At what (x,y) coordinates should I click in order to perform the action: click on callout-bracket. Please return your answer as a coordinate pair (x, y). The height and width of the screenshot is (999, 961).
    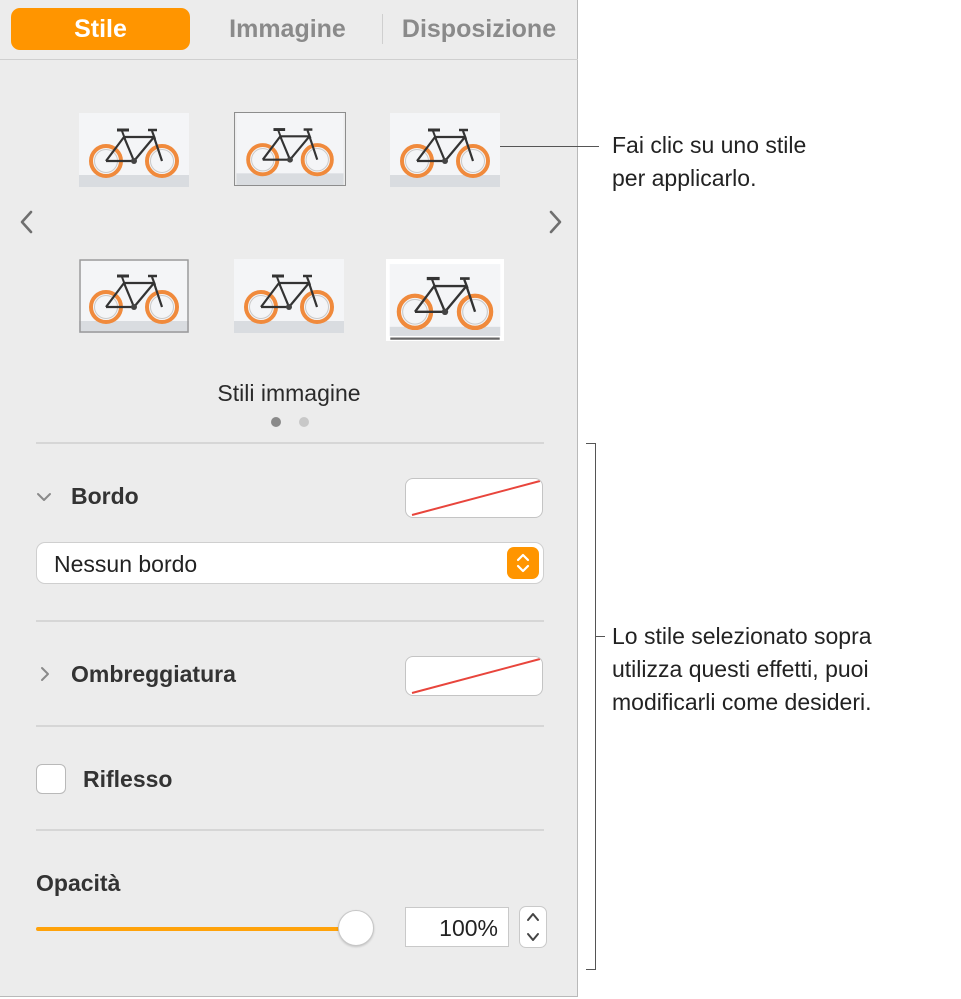
    Looking at the image, I should click on (591, 706).